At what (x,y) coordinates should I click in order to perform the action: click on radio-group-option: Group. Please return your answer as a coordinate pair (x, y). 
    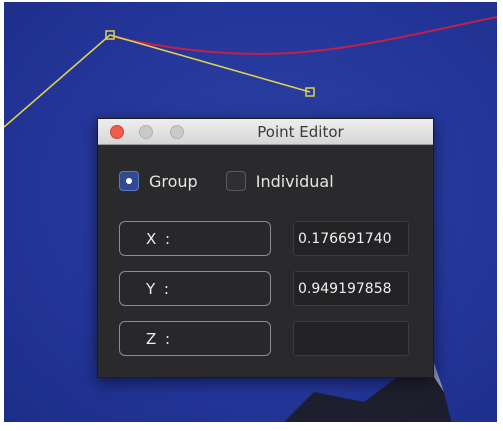
    Looking at the image, I should click on (158, 181).